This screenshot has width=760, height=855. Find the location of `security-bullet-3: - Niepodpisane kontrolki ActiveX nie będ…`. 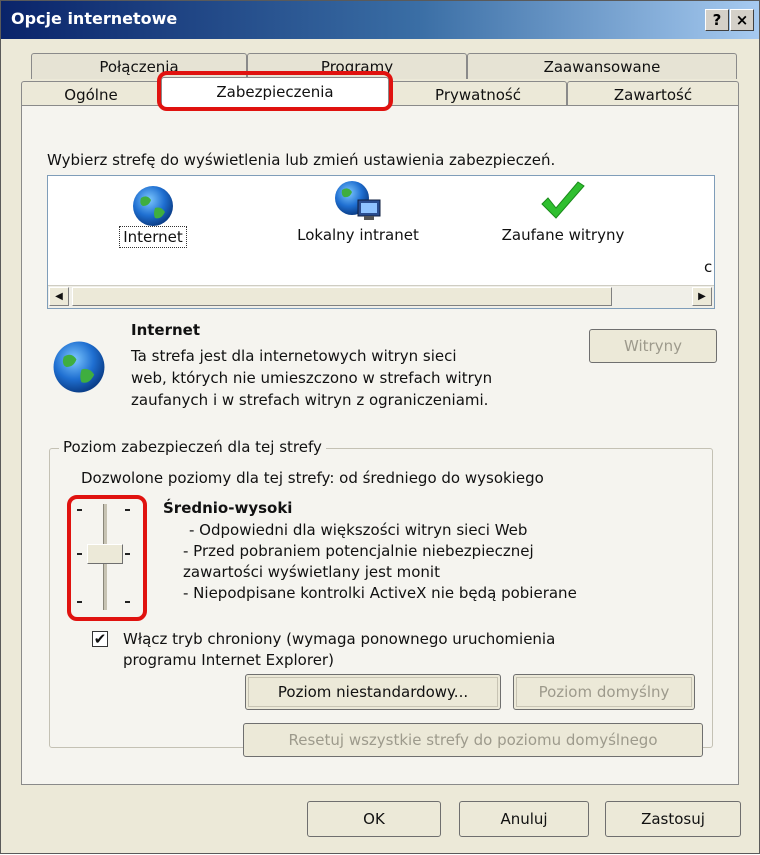

security-bullet-3: - Niepodpisane kontrolki ActiveX nie będ… is located at coordinates (380, 593).